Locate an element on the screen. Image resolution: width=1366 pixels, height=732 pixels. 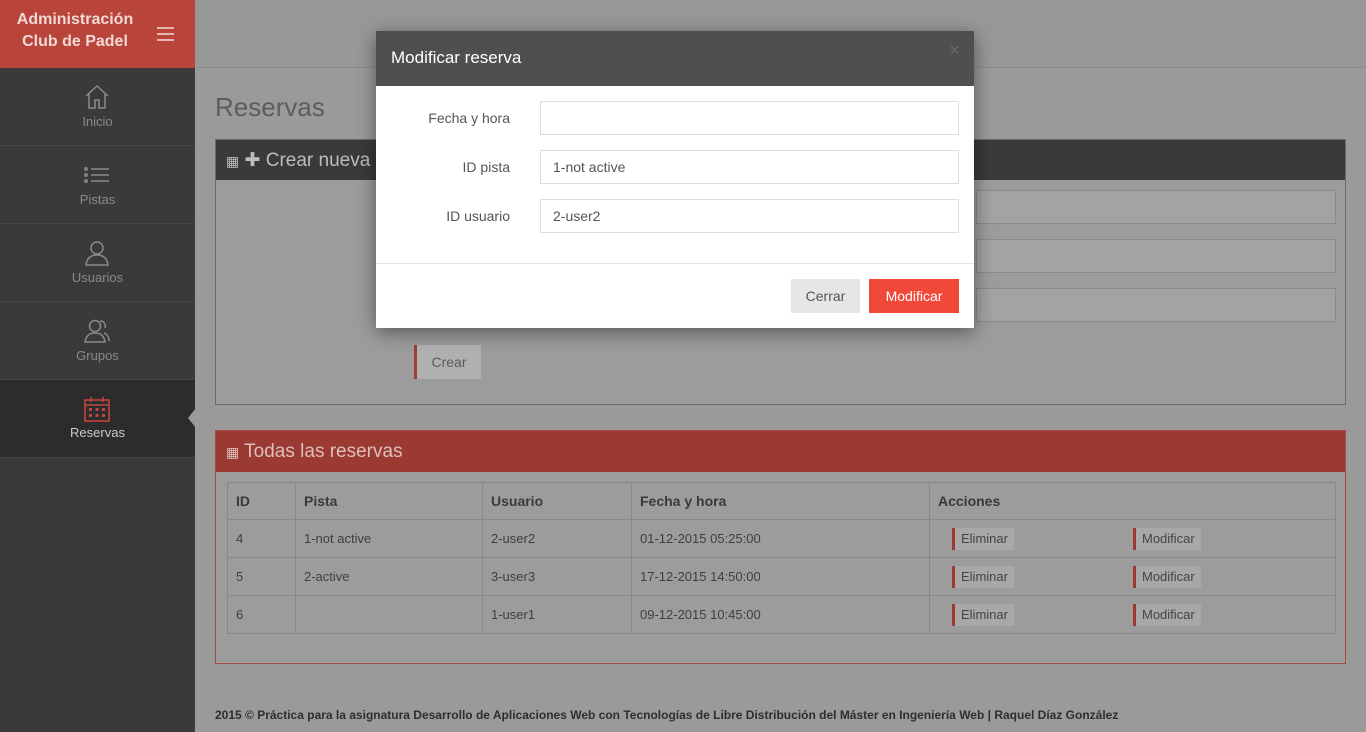
sidebar-item-reservas: Reservas is located at coordinates (98, 419).